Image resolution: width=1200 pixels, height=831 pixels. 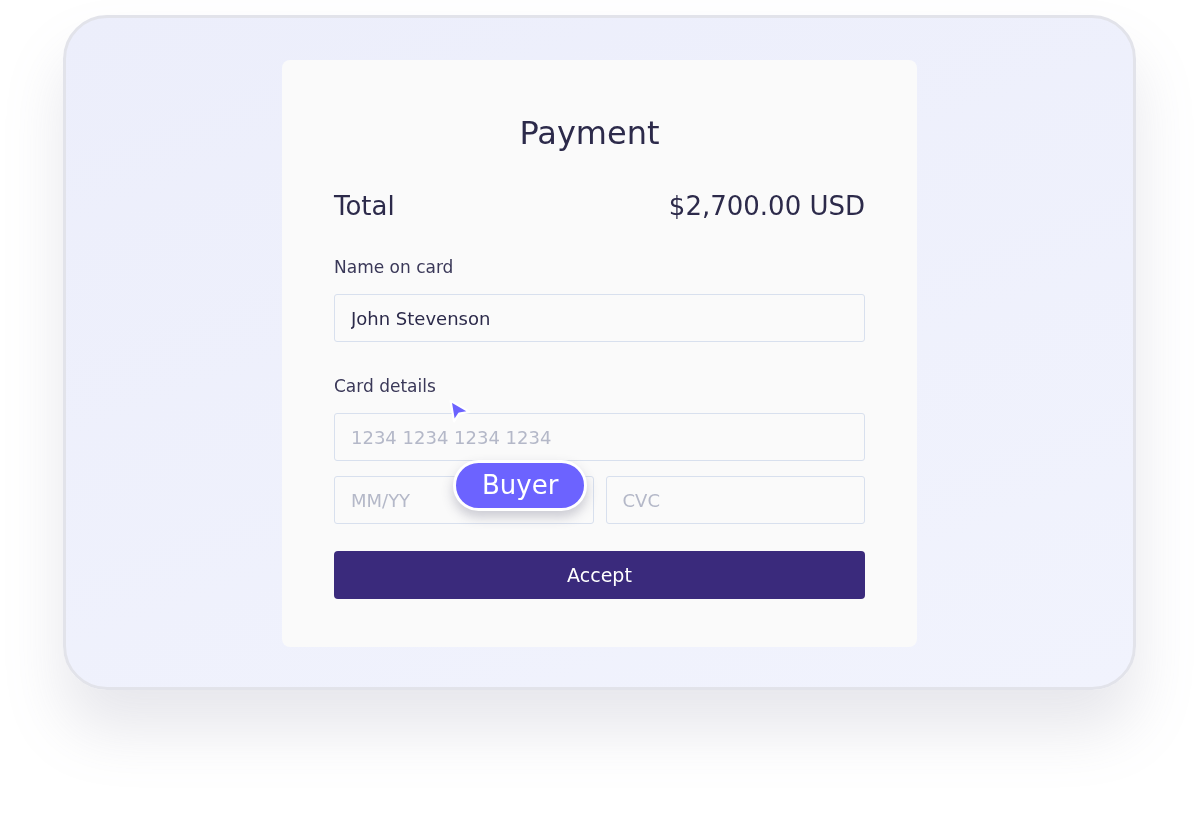 What do you see at coordinates (364, 206) in the screenshot?
I see `total-label: Total` at bounding box center [364, 206].